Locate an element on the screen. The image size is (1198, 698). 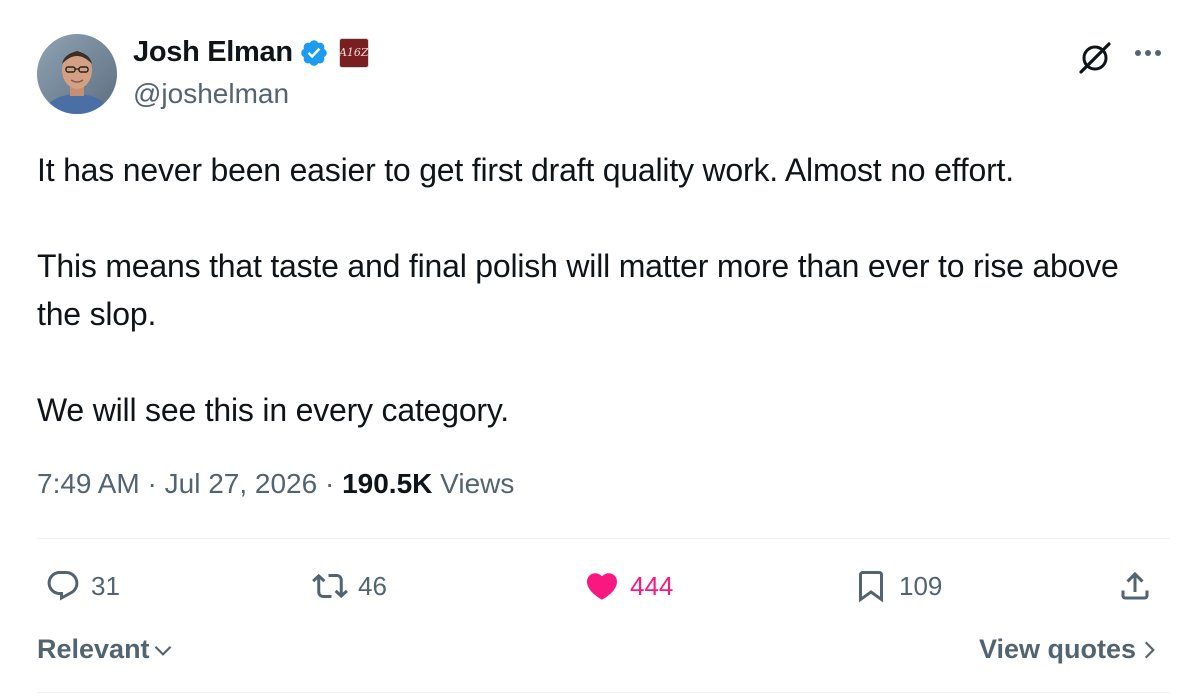
share-button is located at coordinates (1135, 586).